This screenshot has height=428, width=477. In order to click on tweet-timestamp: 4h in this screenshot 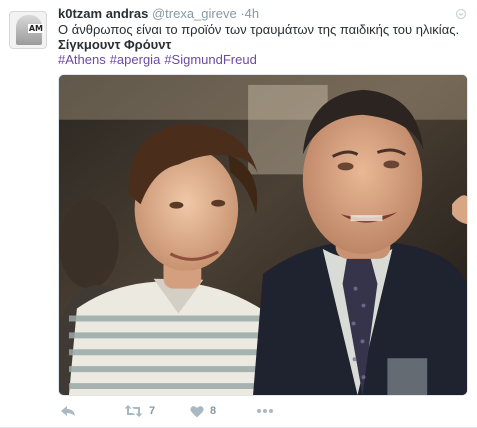, I will do `click(252, 13)`.